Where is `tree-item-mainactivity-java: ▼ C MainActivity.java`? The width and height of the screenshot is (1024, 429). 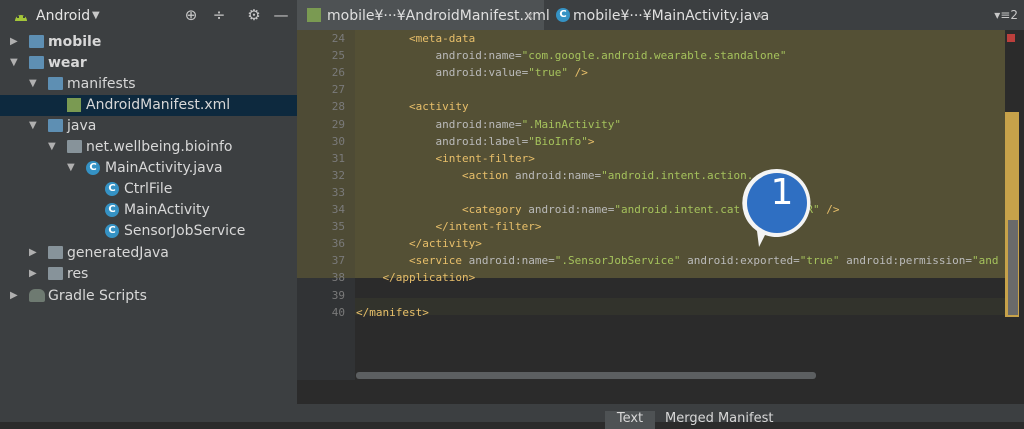 tree-item-mainactivity-java: ▼ C MainActivity.java is located at coordinates (148, 168).